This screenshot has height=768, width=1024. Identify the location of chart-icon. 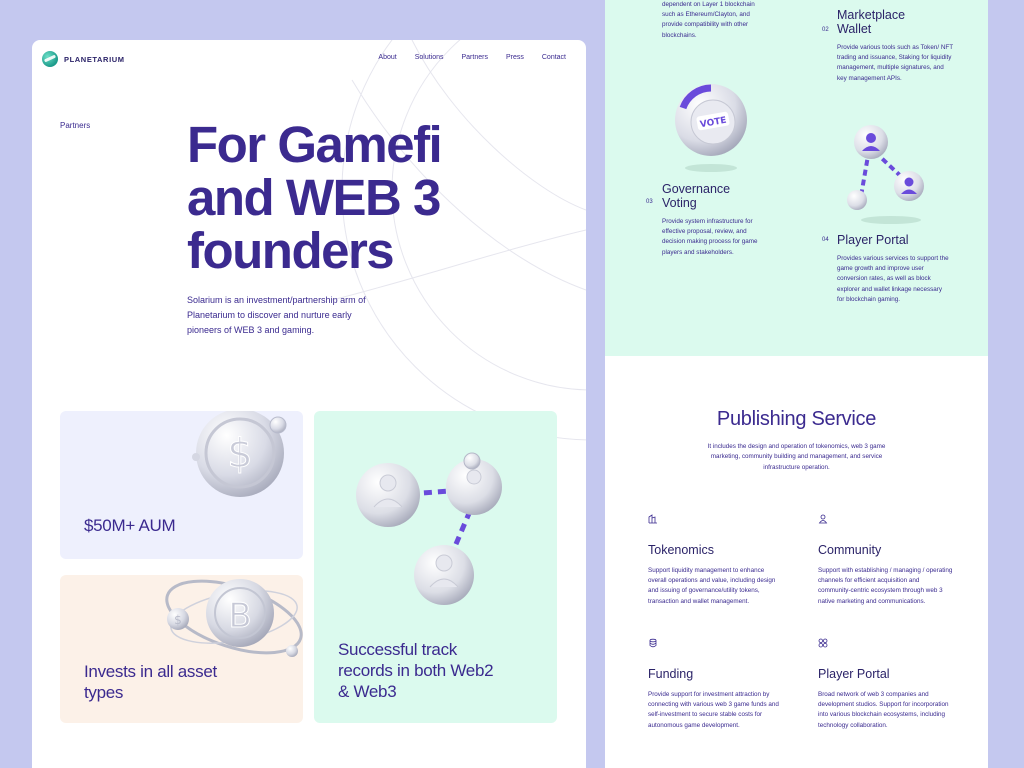
(652, 519).